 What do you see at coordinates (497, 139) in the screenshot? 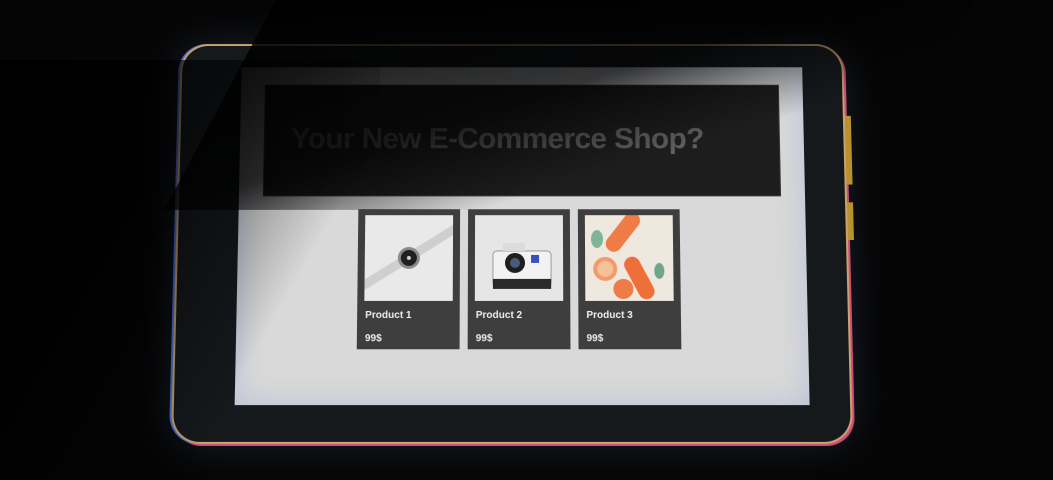
I see `hero-title: Your New E-Commerce Shop?` at bounding box center [497, 139].